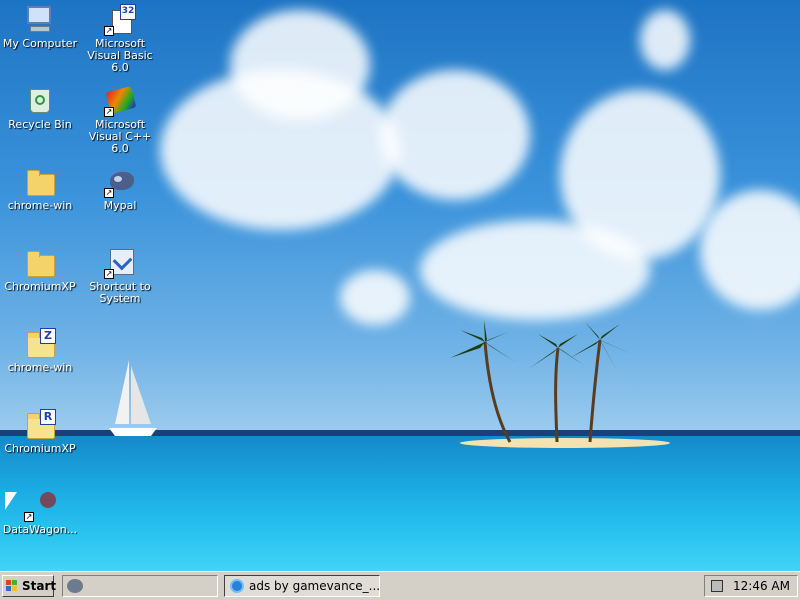  Describe the element at coordinates (40, 344) in the screenshot. I see `zip-folder-icon: Z` at that location.